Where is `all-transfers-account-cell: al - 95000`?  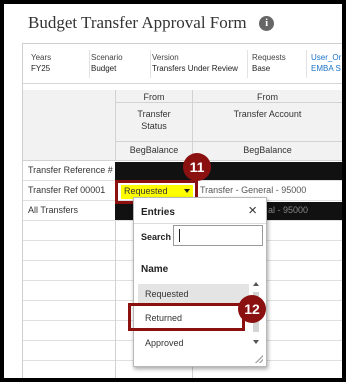
all-transfers-account-cell: al - 95000 is located at coordinates (288, 210).